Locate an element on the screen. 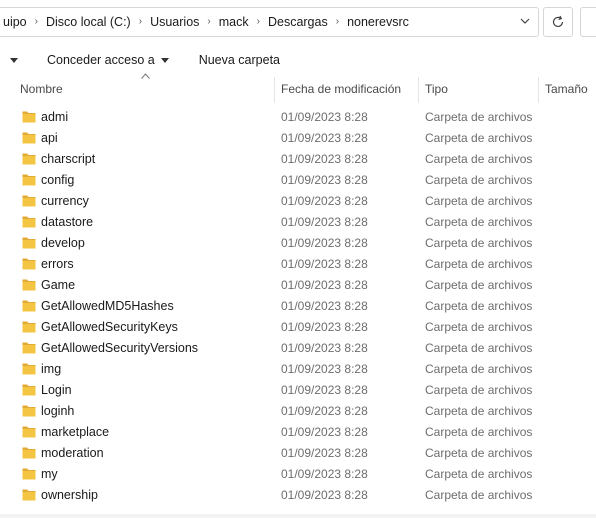 This screenshot has width=596, height=518. breadcrumb-item: nonerevsrc is located at coordinates (378, 22).